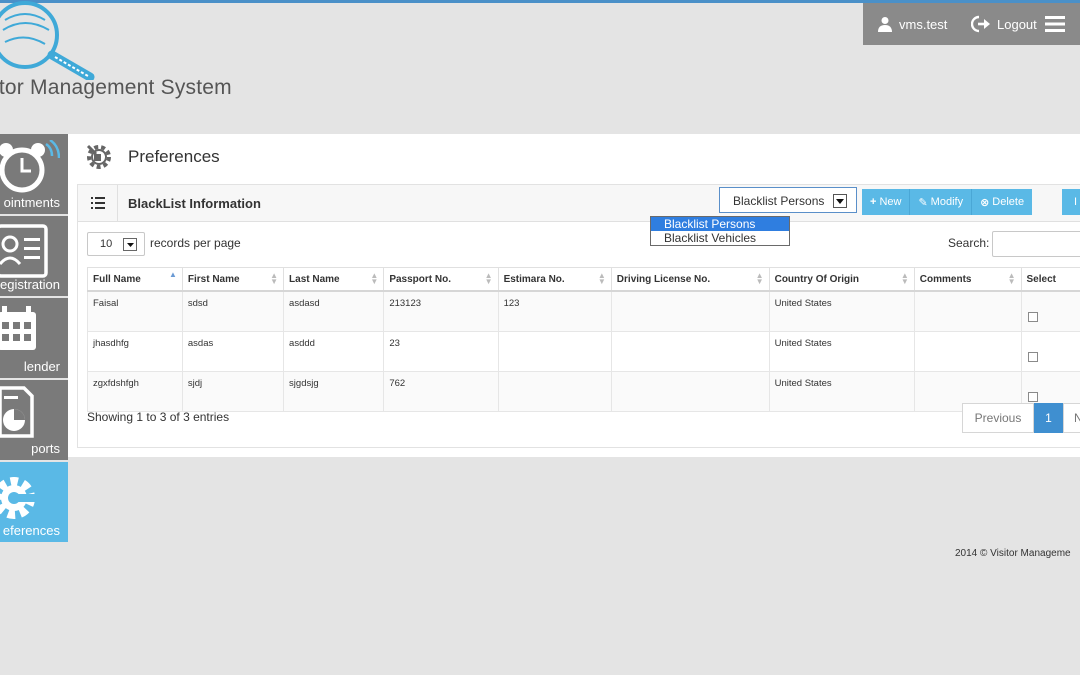 The height and width of the screenshot is (675, 1080). Describe the element at coordinates (135, 311) in the screenshot. I see `cell-full-name: Faisal` at that location.